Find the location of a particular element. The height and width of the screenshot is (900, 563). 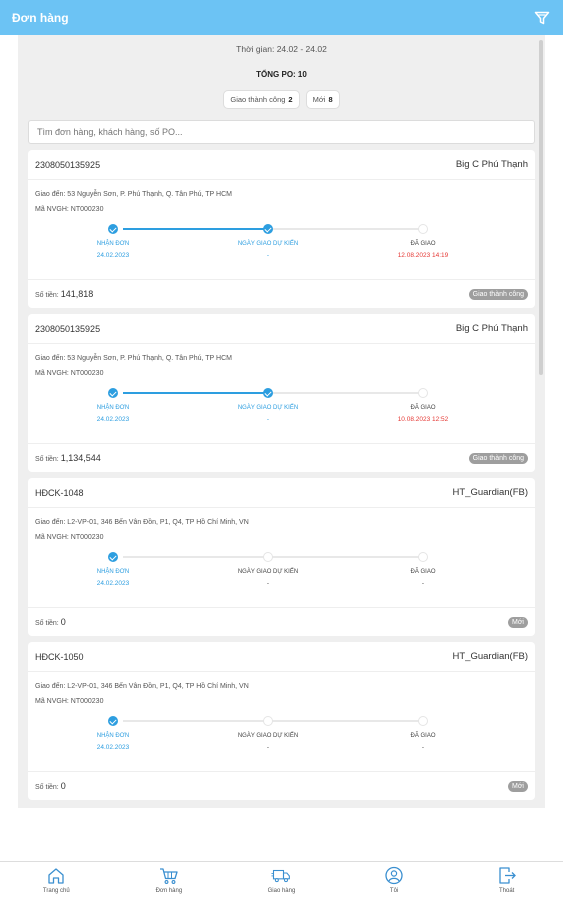

chip-label: Mới is located at coordinates (319, 99).